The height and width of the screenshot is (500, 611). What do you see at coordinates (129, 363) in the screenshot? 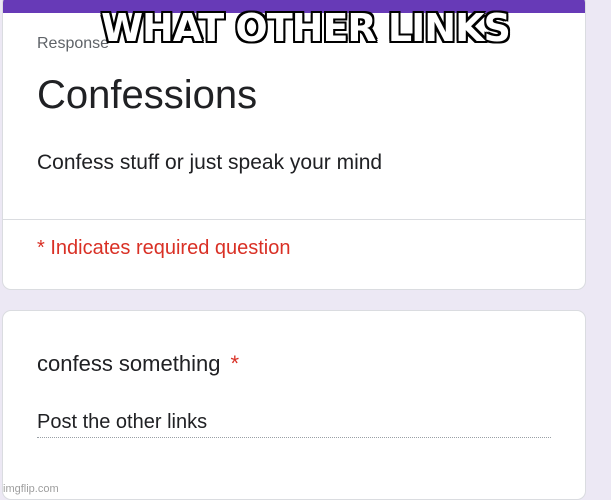
I see `question-title-text: confess something` at bounding box center [129, 363].